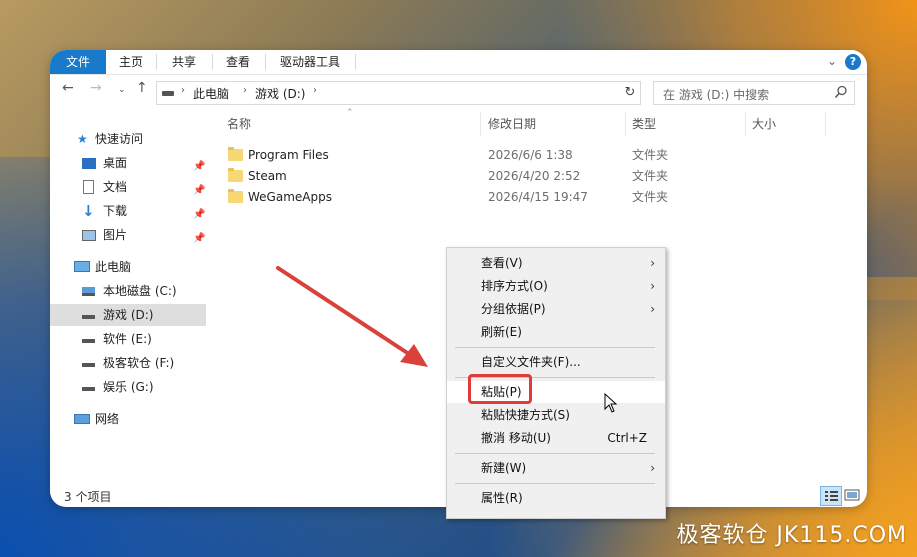 This screenshot has height=557, width=917. What do you see at coordinates (556, 286) in the screenshot?
I see `menu-item-sort: 排序方式(O) ›` at bounding box center [556, 286].